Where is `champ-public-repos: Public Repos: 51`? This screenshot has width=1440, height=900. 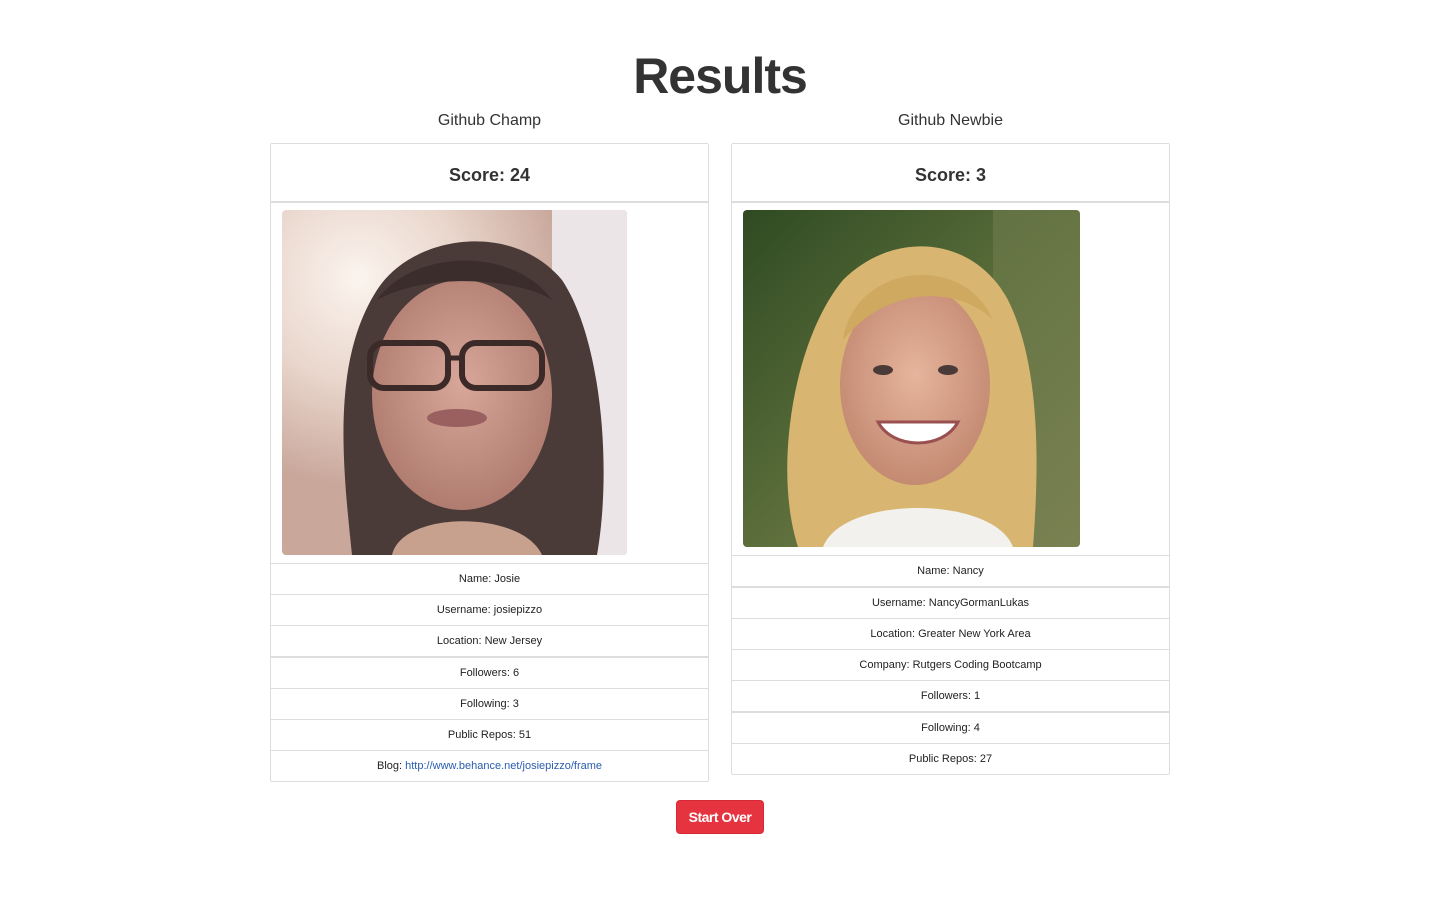 champ-public-repos: Public Repos: 51 is located at coordinates (489, 735).